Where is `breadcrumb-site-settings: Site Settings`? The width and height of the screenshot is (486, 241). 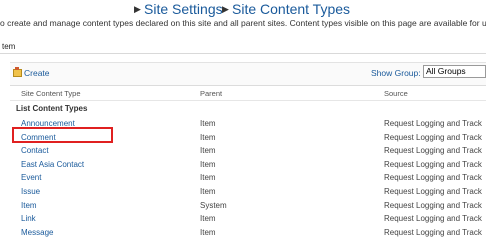 breadcrumb-site-settings: Site Settings is located at coordinates (183, 9).